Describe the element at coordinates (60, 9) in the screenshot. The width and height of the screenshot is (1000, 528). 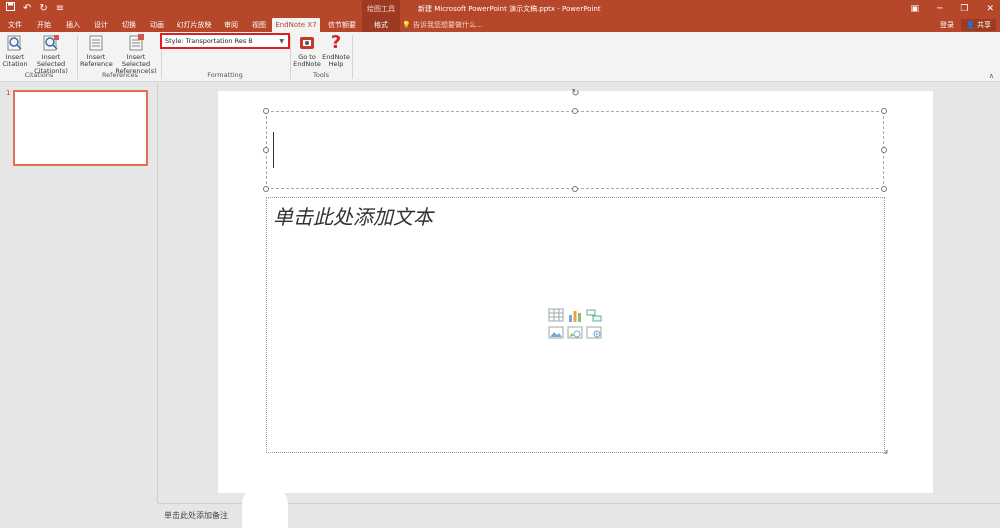
I see `customize-icon: ≡` at that location.